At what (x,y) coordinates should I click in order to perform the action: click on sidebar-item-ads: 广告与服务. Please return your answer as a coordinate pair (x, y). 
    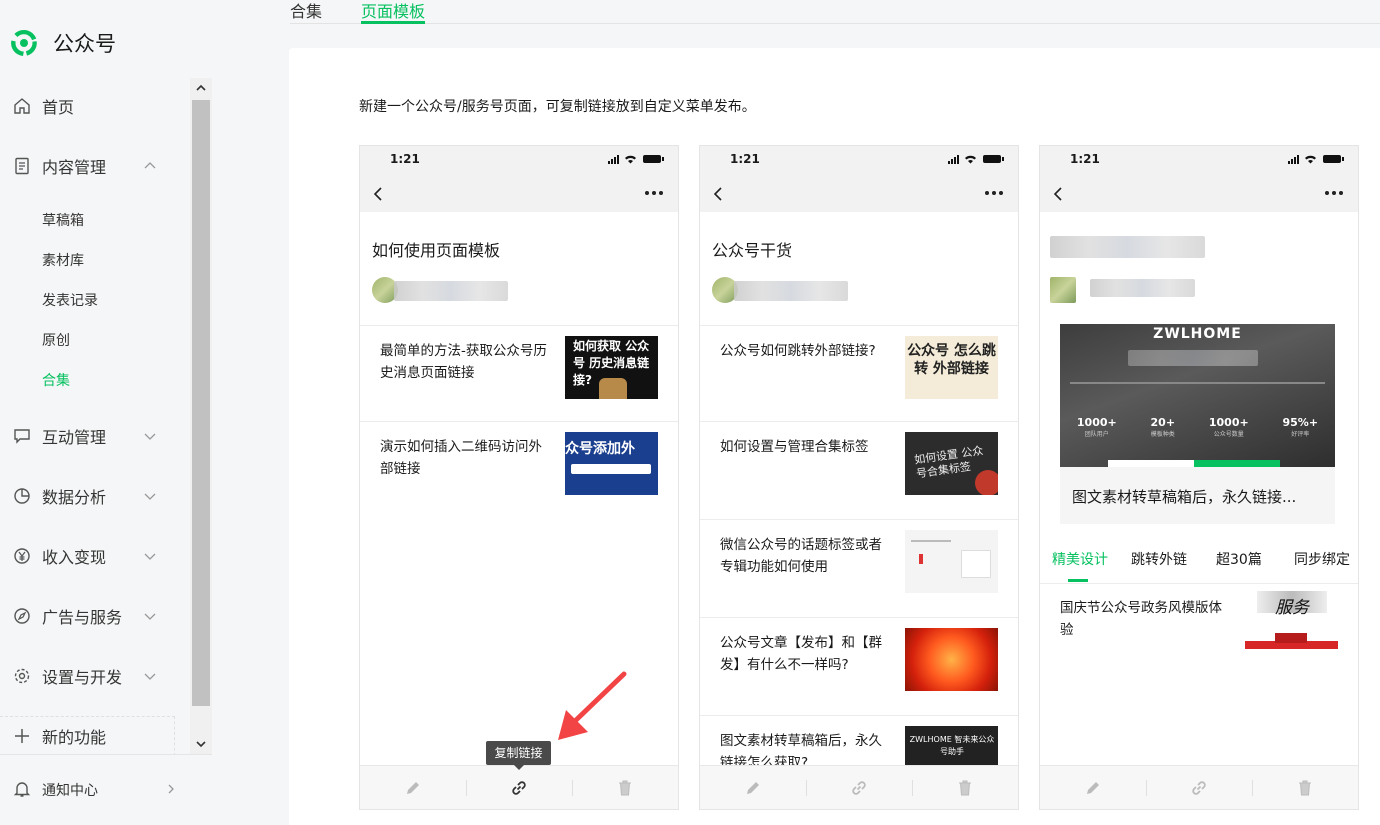
    Looking at the image, I should click on (95, 616).